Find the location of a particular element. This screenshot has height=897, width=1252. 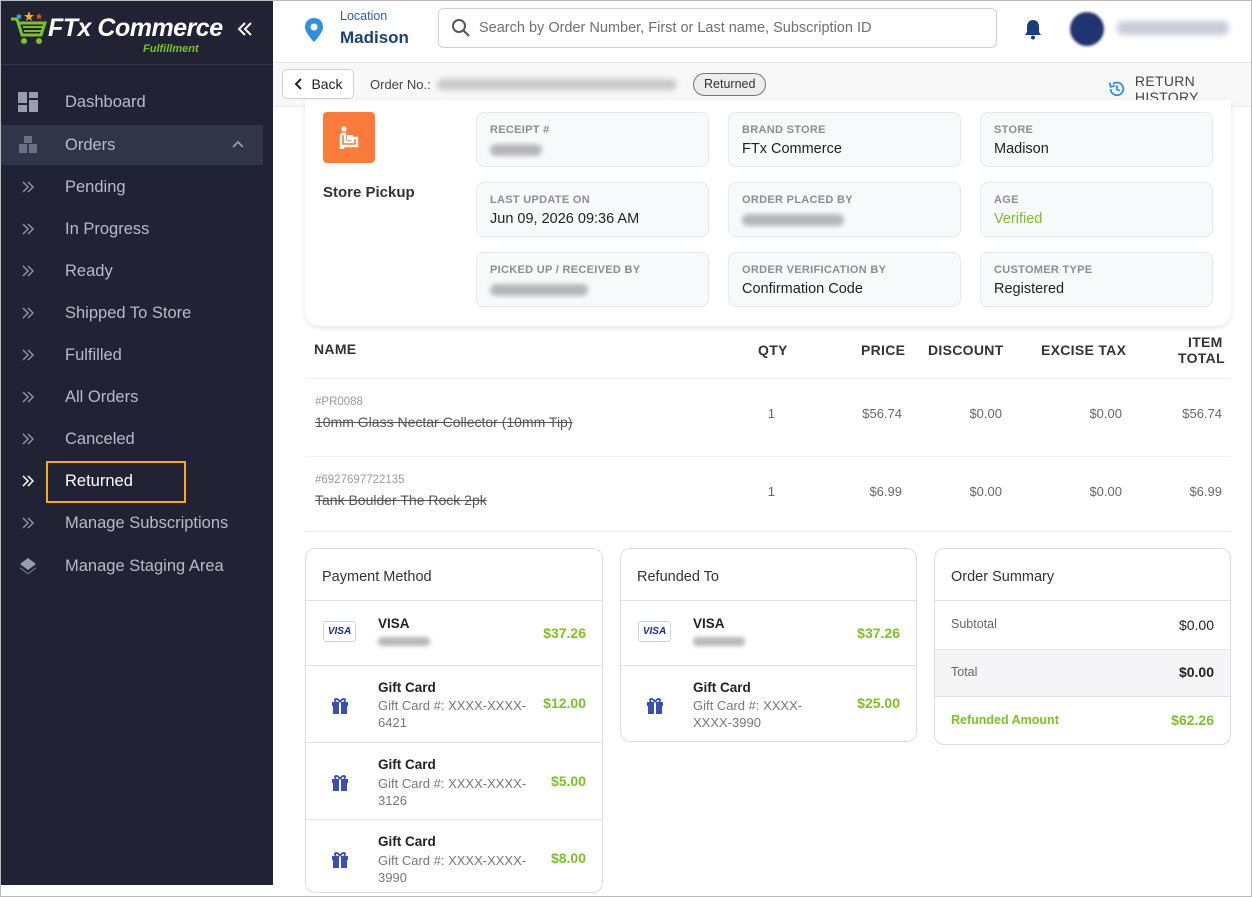

item-price: $6.99 is located at coordinates (885, 491).